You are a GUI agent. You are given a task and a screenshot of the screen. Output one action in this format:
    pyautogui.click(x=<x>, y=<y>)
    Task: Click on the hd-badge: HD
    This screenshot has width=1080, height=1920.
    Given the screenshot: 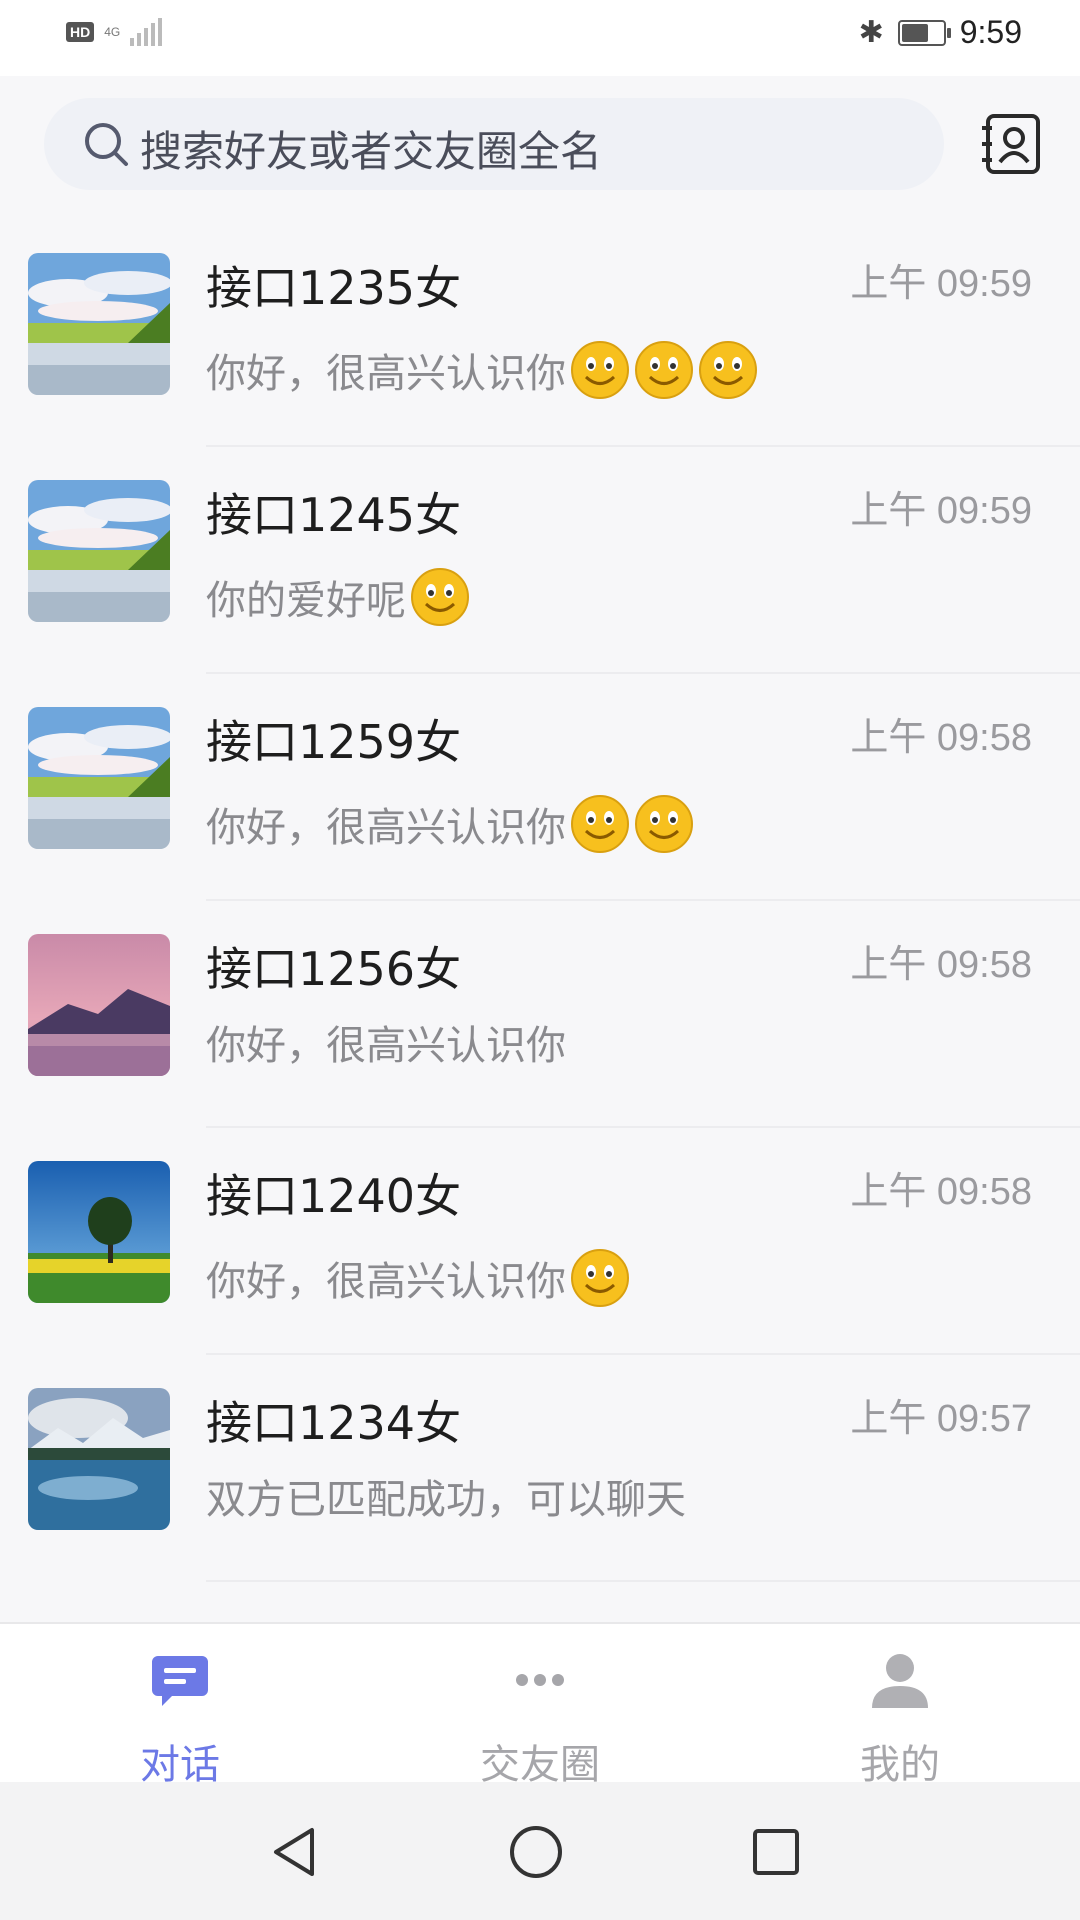 What is the action you would take?
    pyautogui.click(x=80, y=32)
    